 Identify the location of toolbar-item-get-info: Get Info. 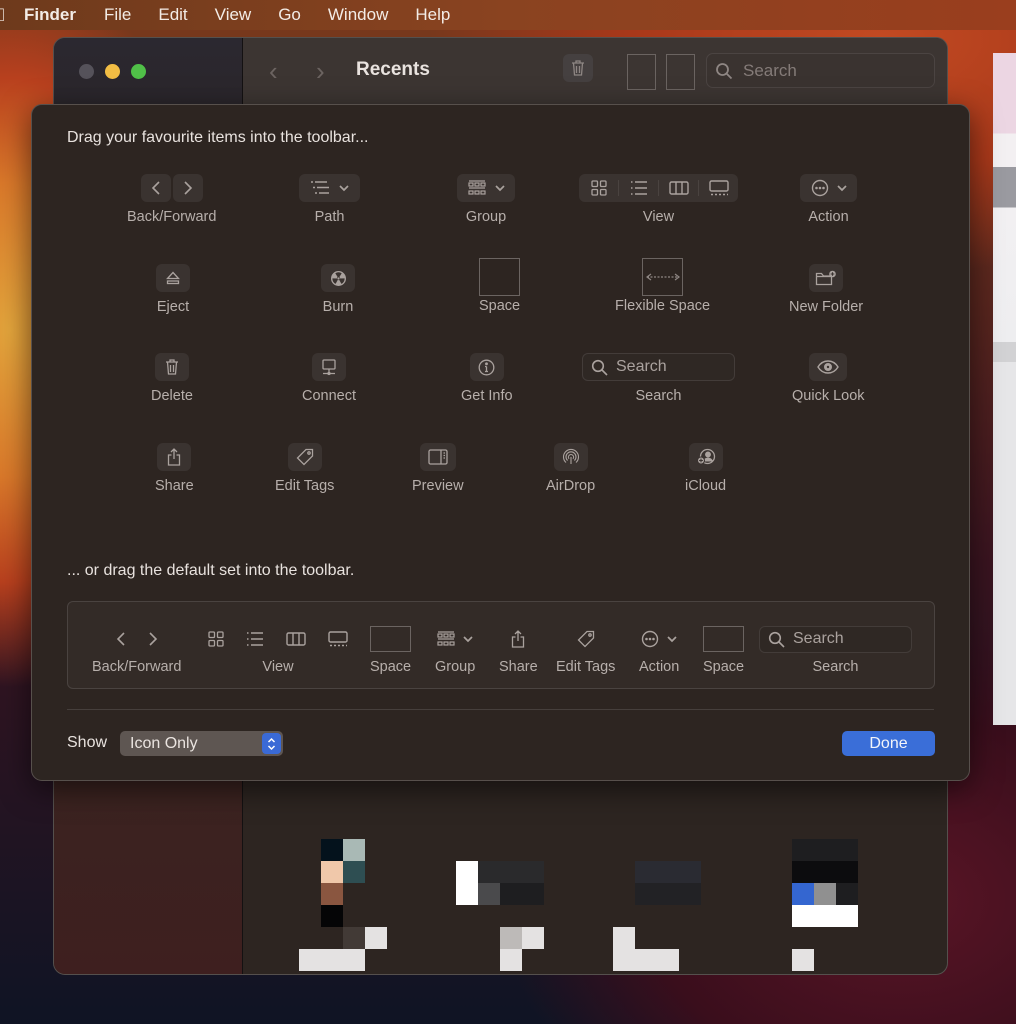
(487, 378).